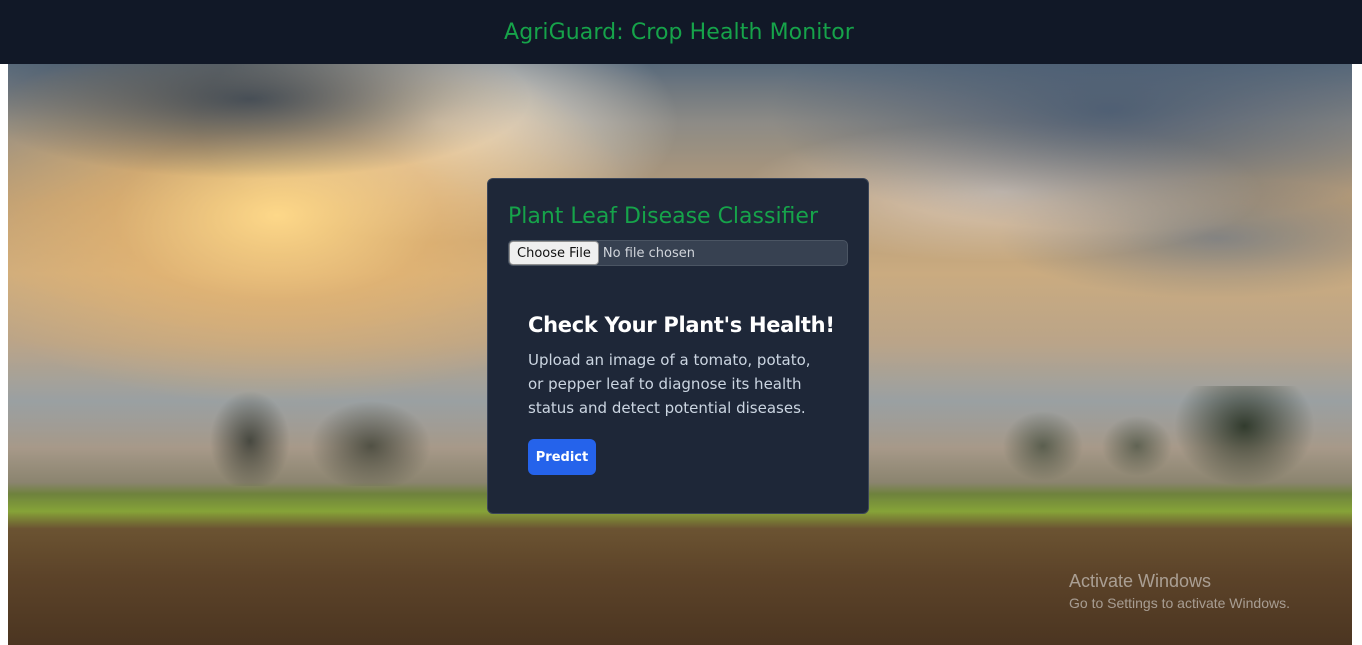 The width and height of the screenshot is (1362, 645). What do you see at coordinates (554, 253) in the screenshot?
I see `choose-file-button: Choose File` at bounding box center [554, 253].